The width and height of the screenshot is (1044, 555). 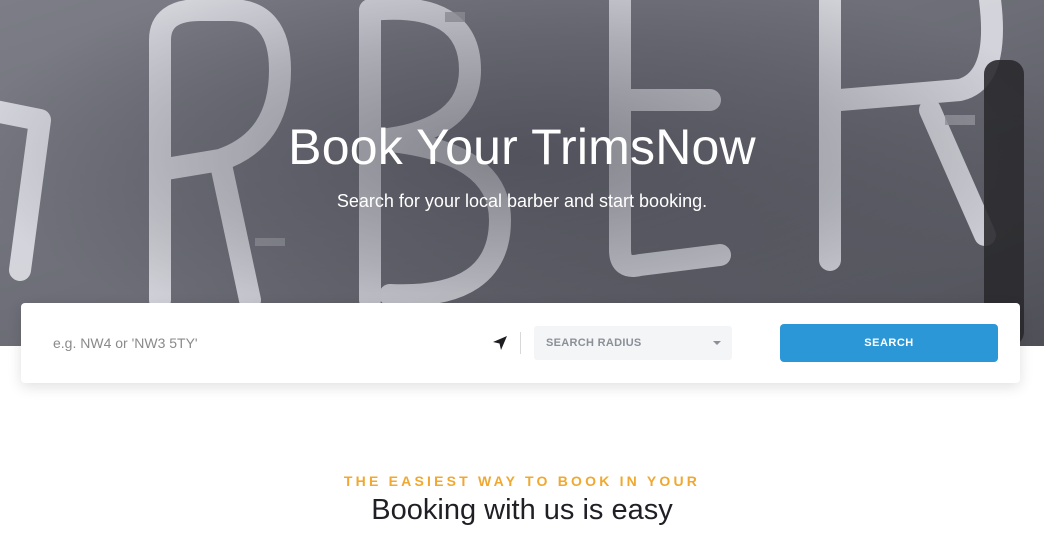 I want to click on search-button: SEARCH, so click(x=889, y=343).